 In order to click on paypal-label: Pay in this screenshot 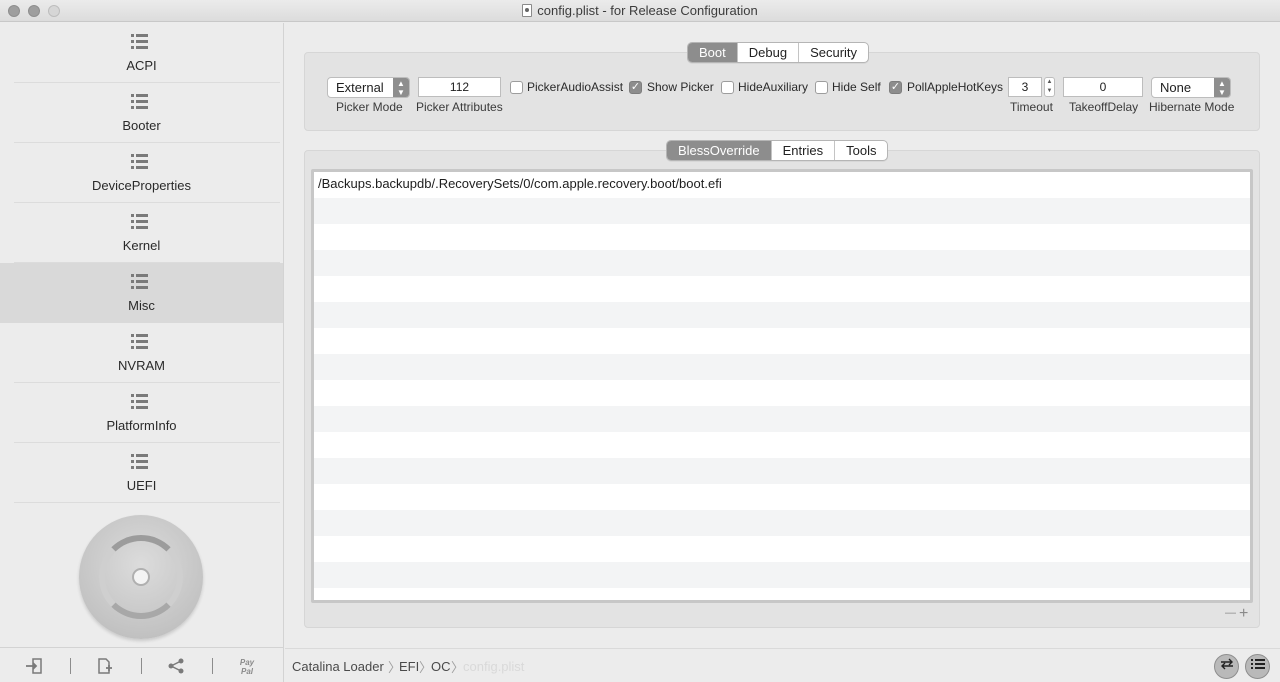, I will do `click(247, 662)`.